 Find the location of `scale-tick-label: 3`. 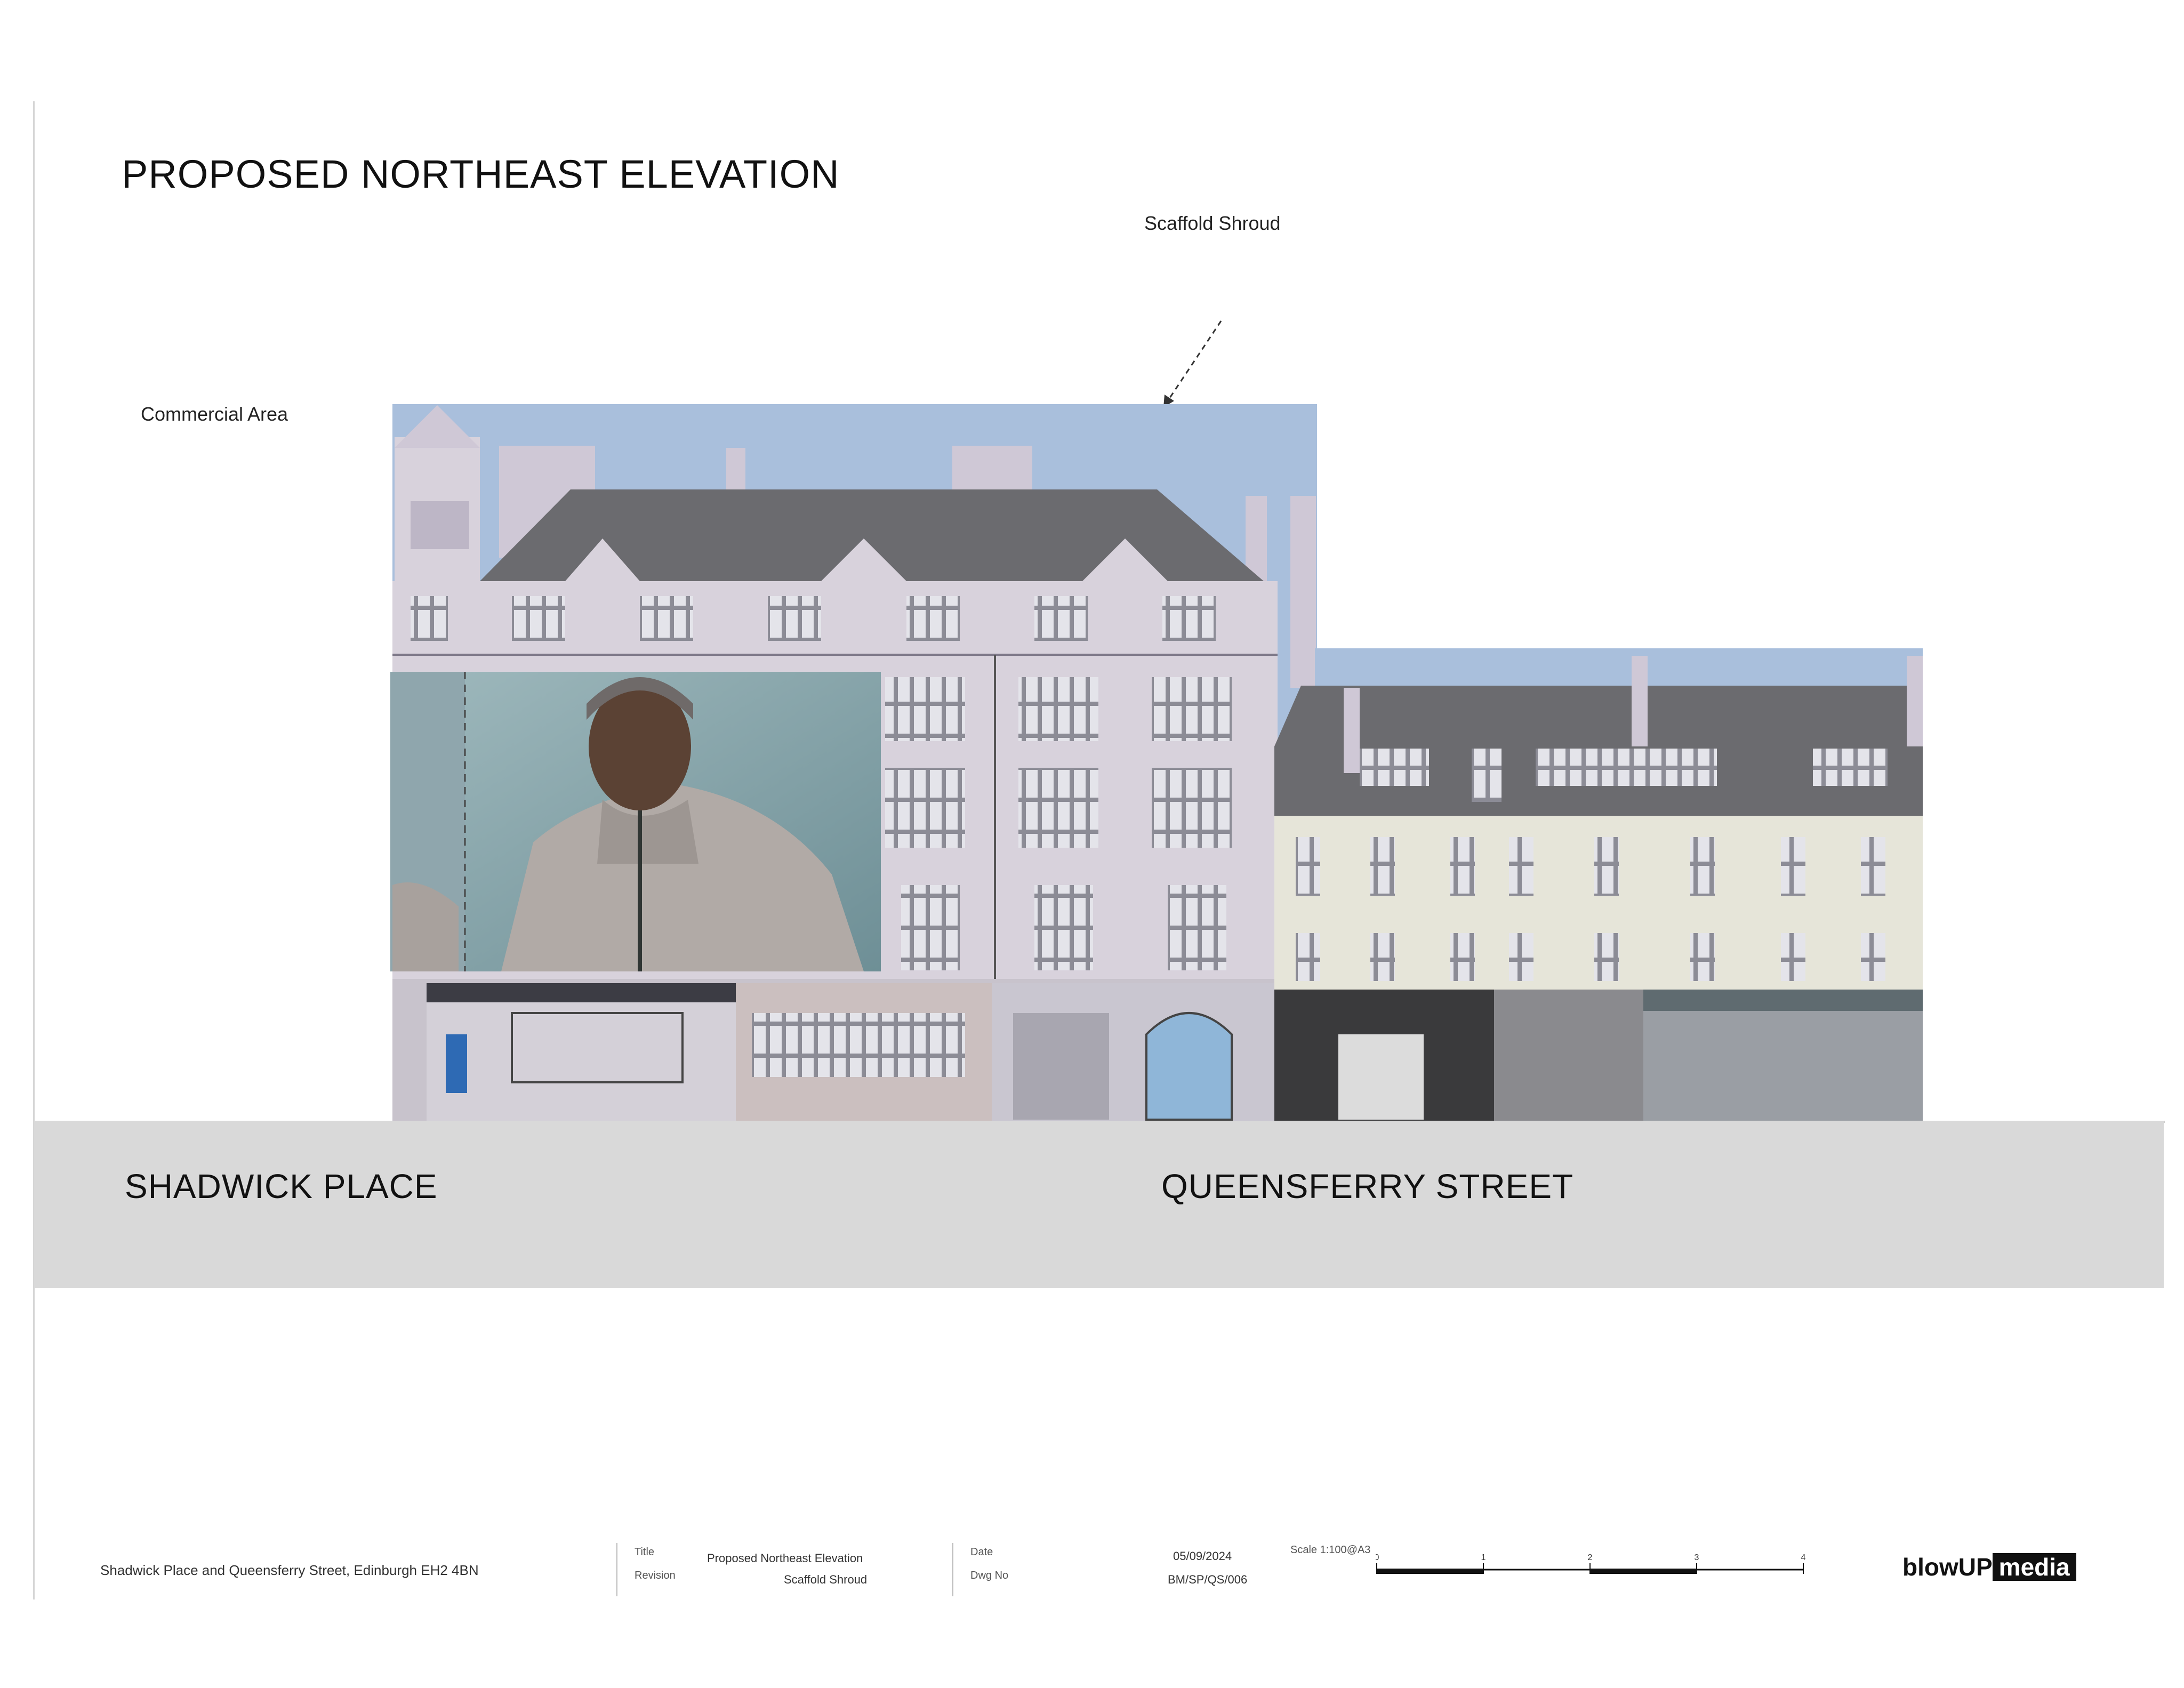

scale-tick-label: 3 is located at coordinates (1697, 1557).